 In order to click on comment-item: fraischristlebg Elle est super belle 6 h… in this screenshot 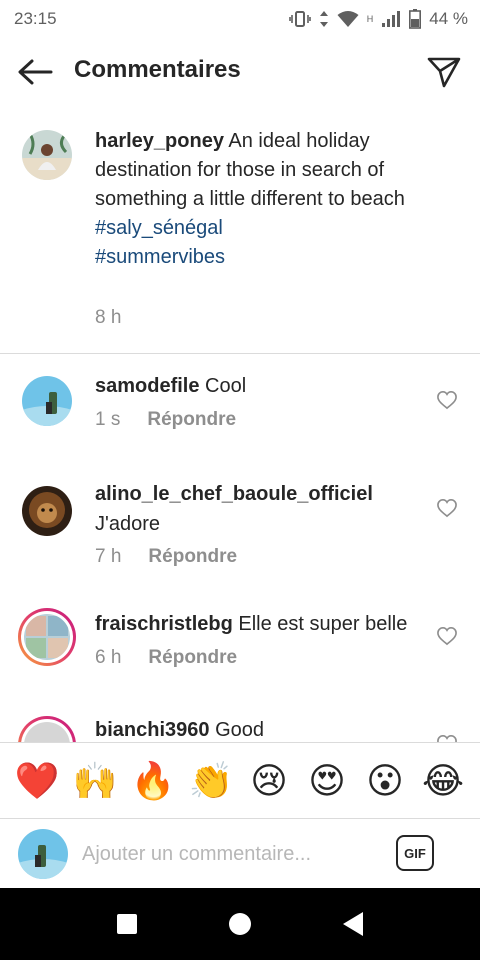, I will do `click(240, 650)`.